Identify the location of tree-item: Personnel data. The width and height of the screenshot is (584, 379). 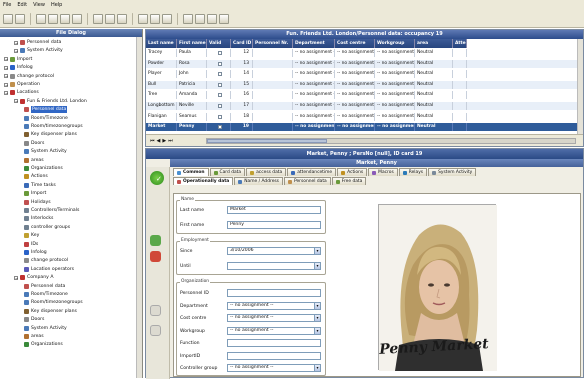
(44, 286).